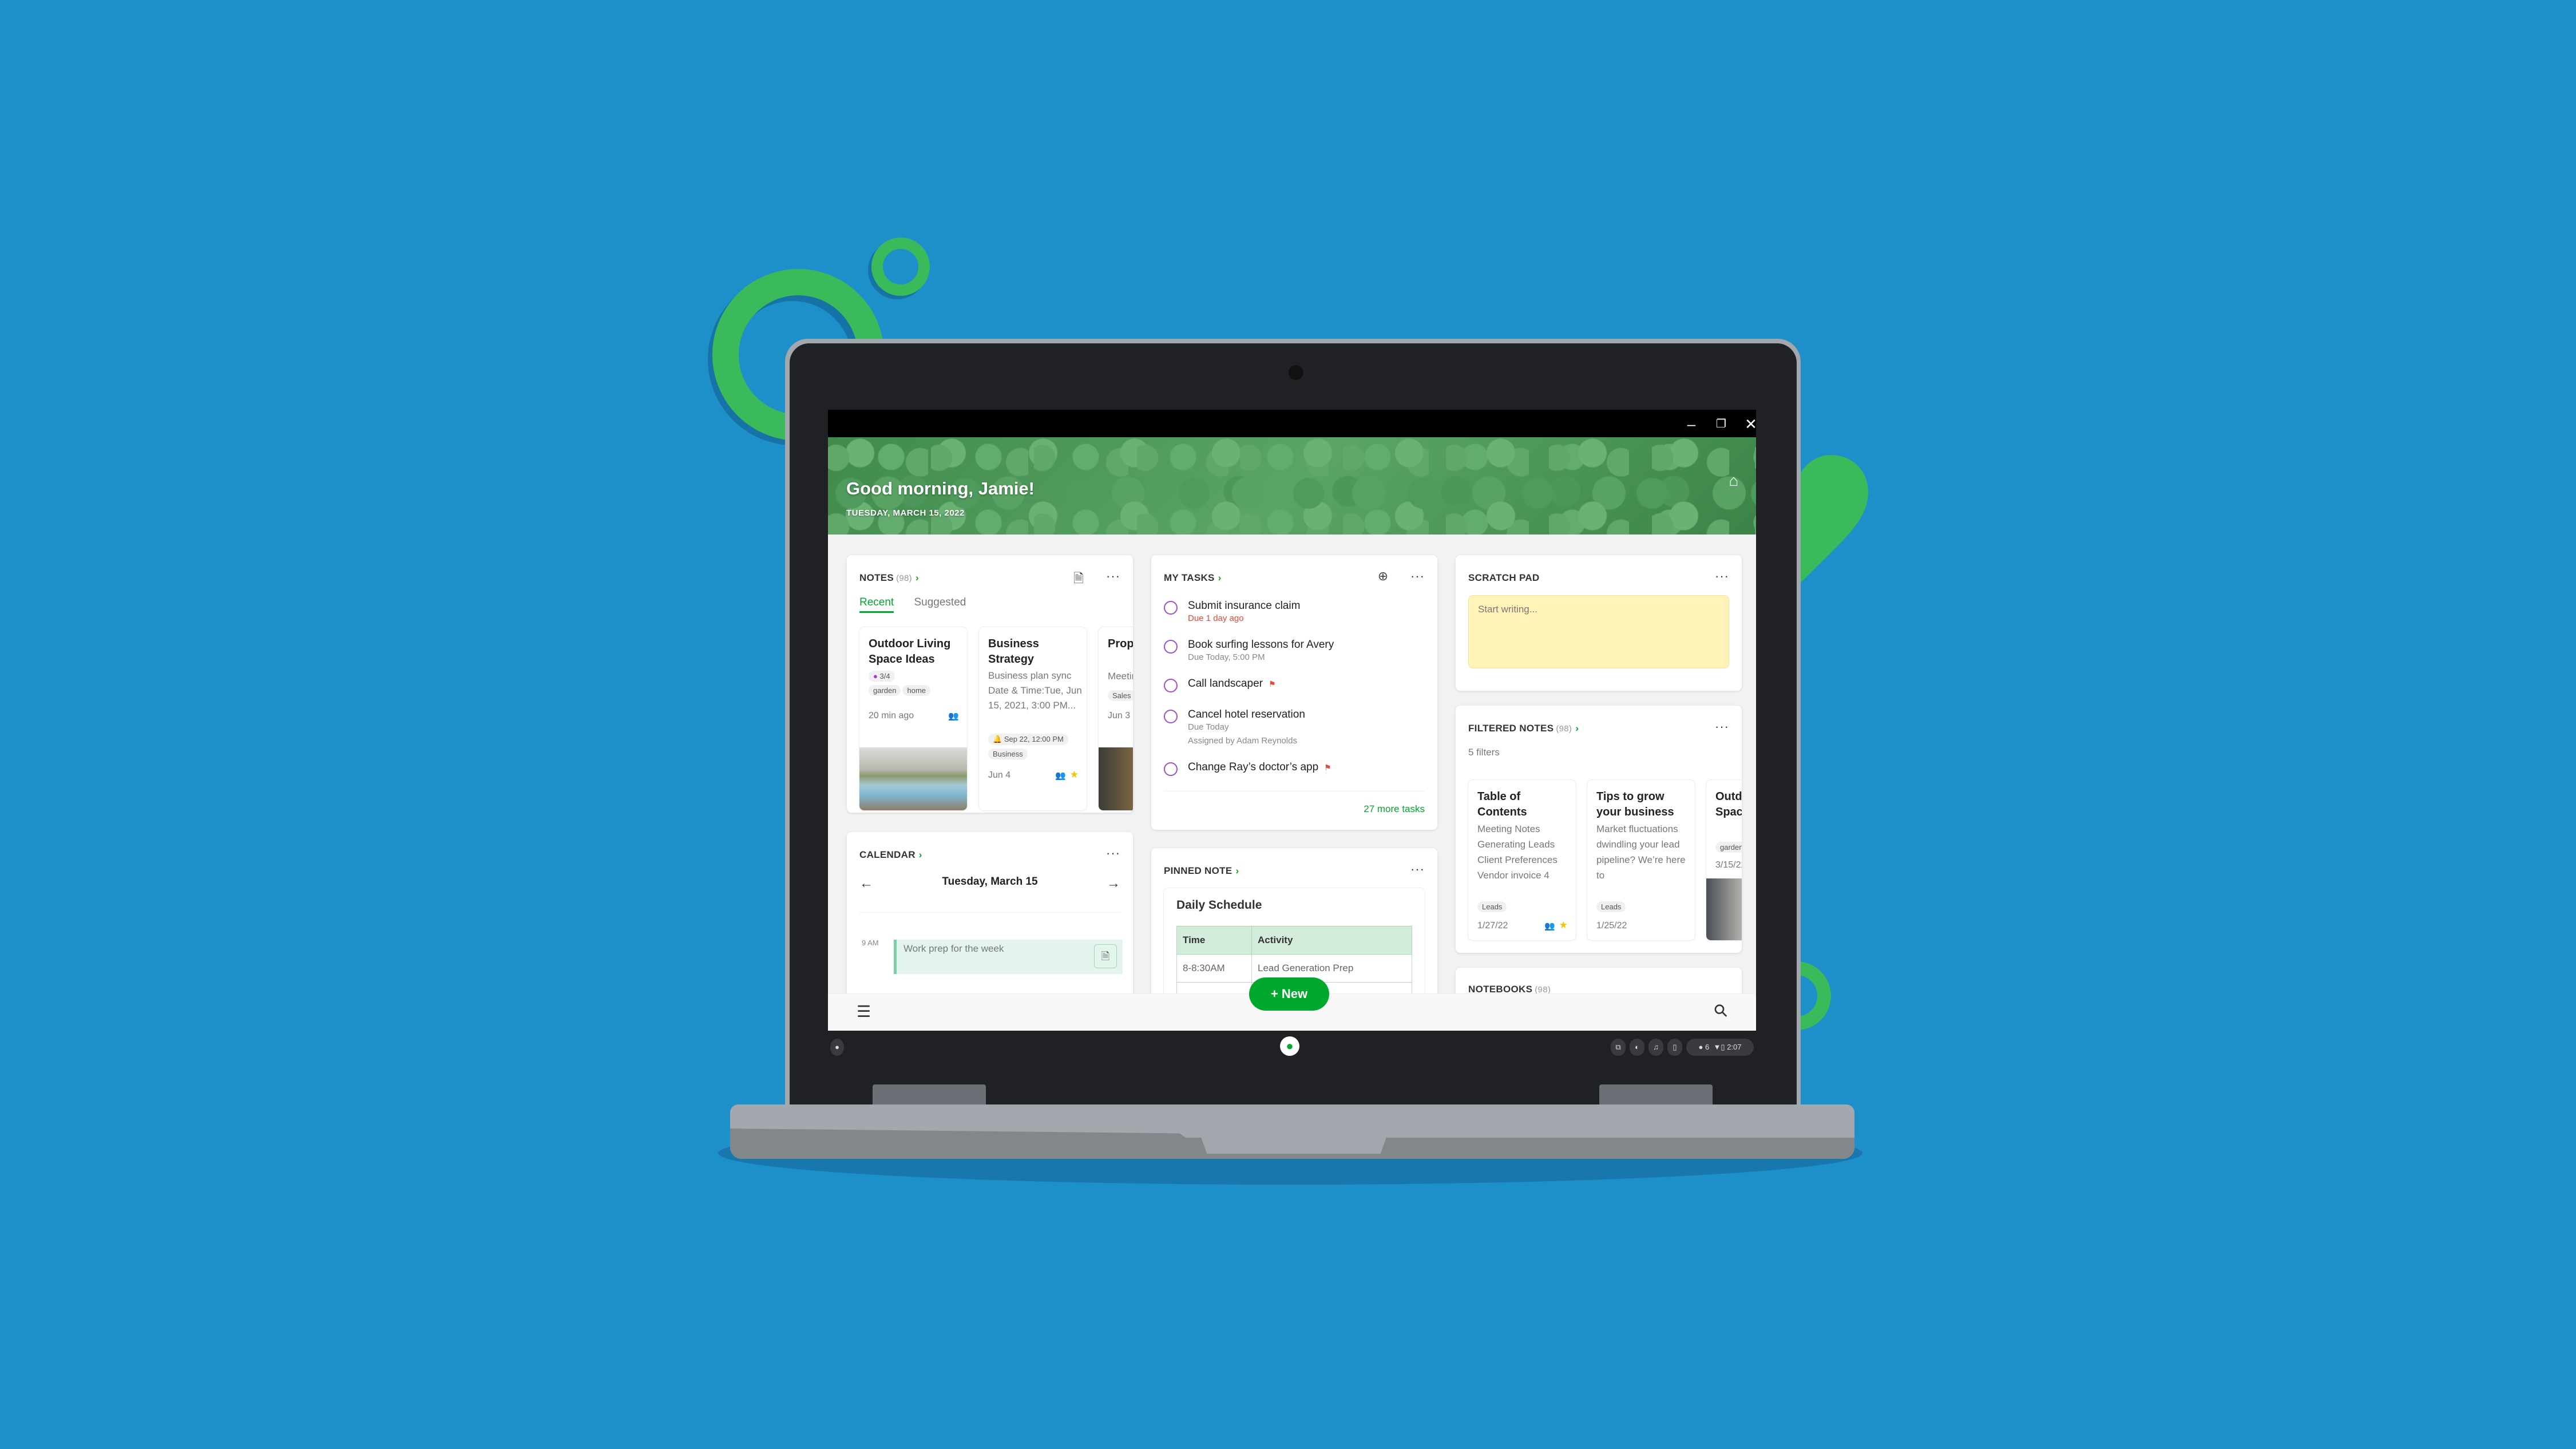 This screenshot has width=2576, height=1449. I want to click on note-date: Jun 3, so click(1119, 715).